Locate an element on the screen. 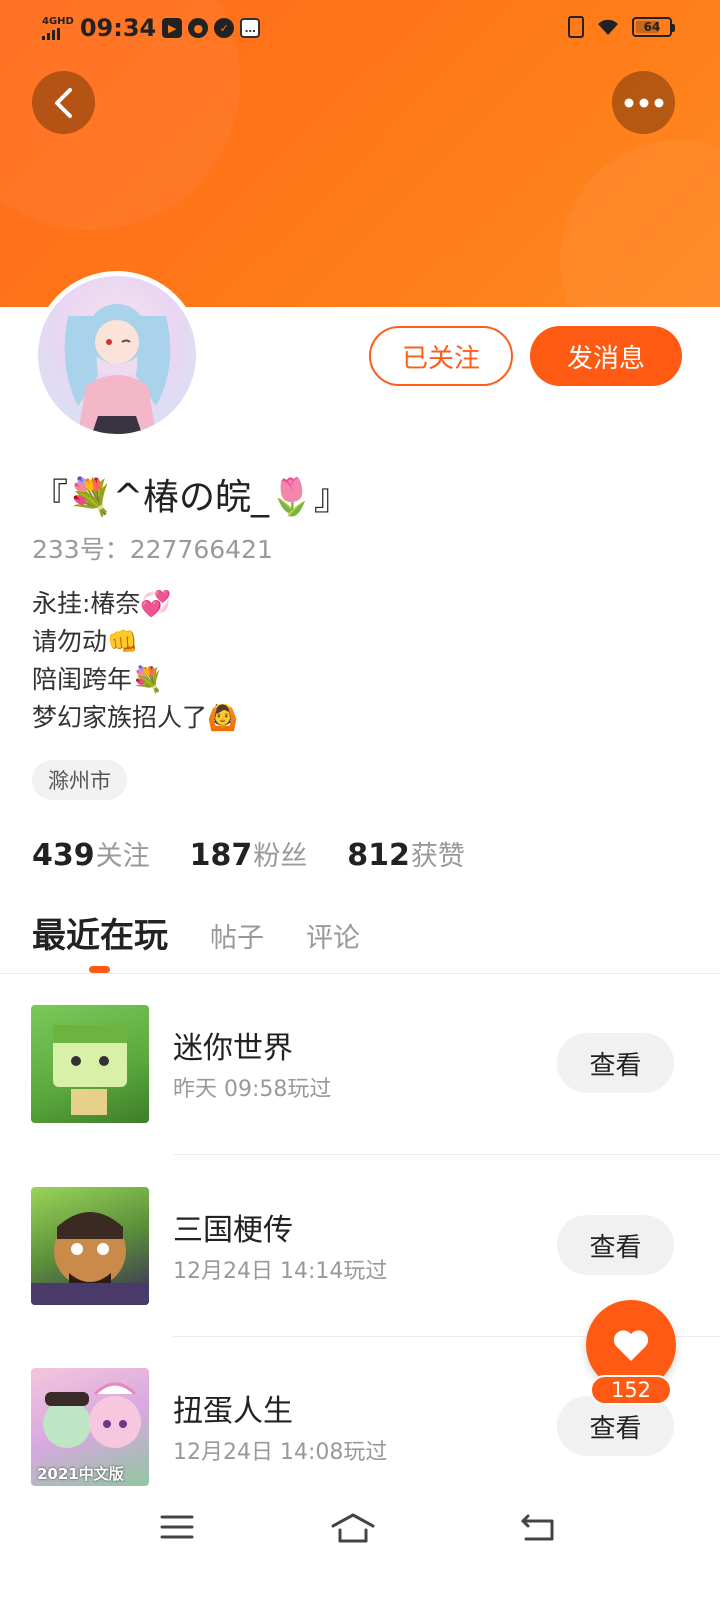 The height and width of the screenshot is (1600, 720). followers-count: 187 is located at coordinates (221, 855).